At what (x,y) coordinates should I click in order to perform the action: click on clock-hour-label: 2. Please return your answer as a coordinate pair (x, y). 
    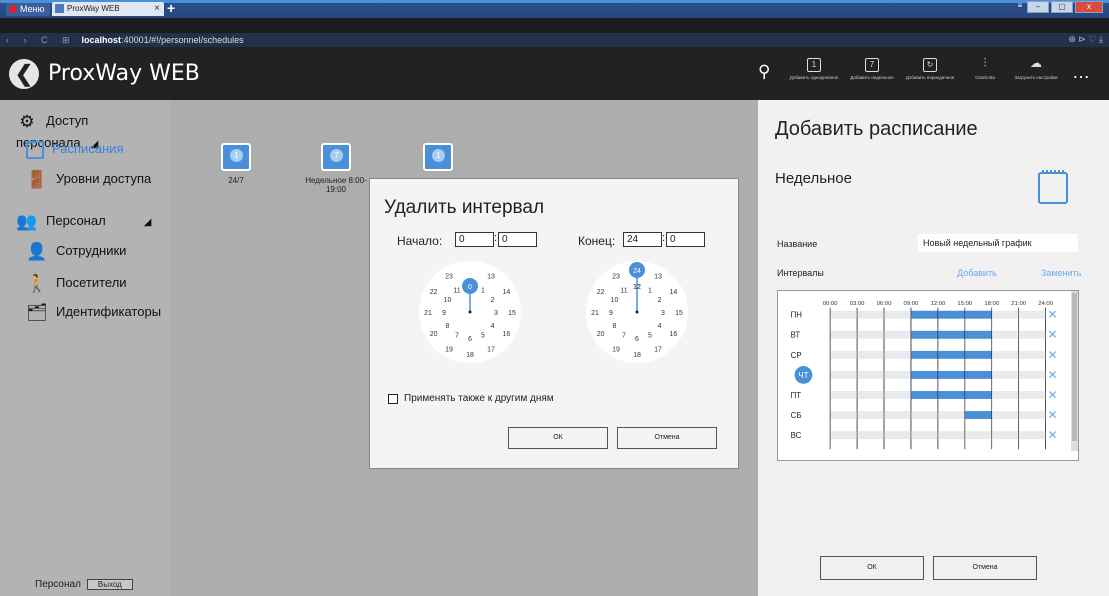
    Looking at the image, I should click on (493, 300).